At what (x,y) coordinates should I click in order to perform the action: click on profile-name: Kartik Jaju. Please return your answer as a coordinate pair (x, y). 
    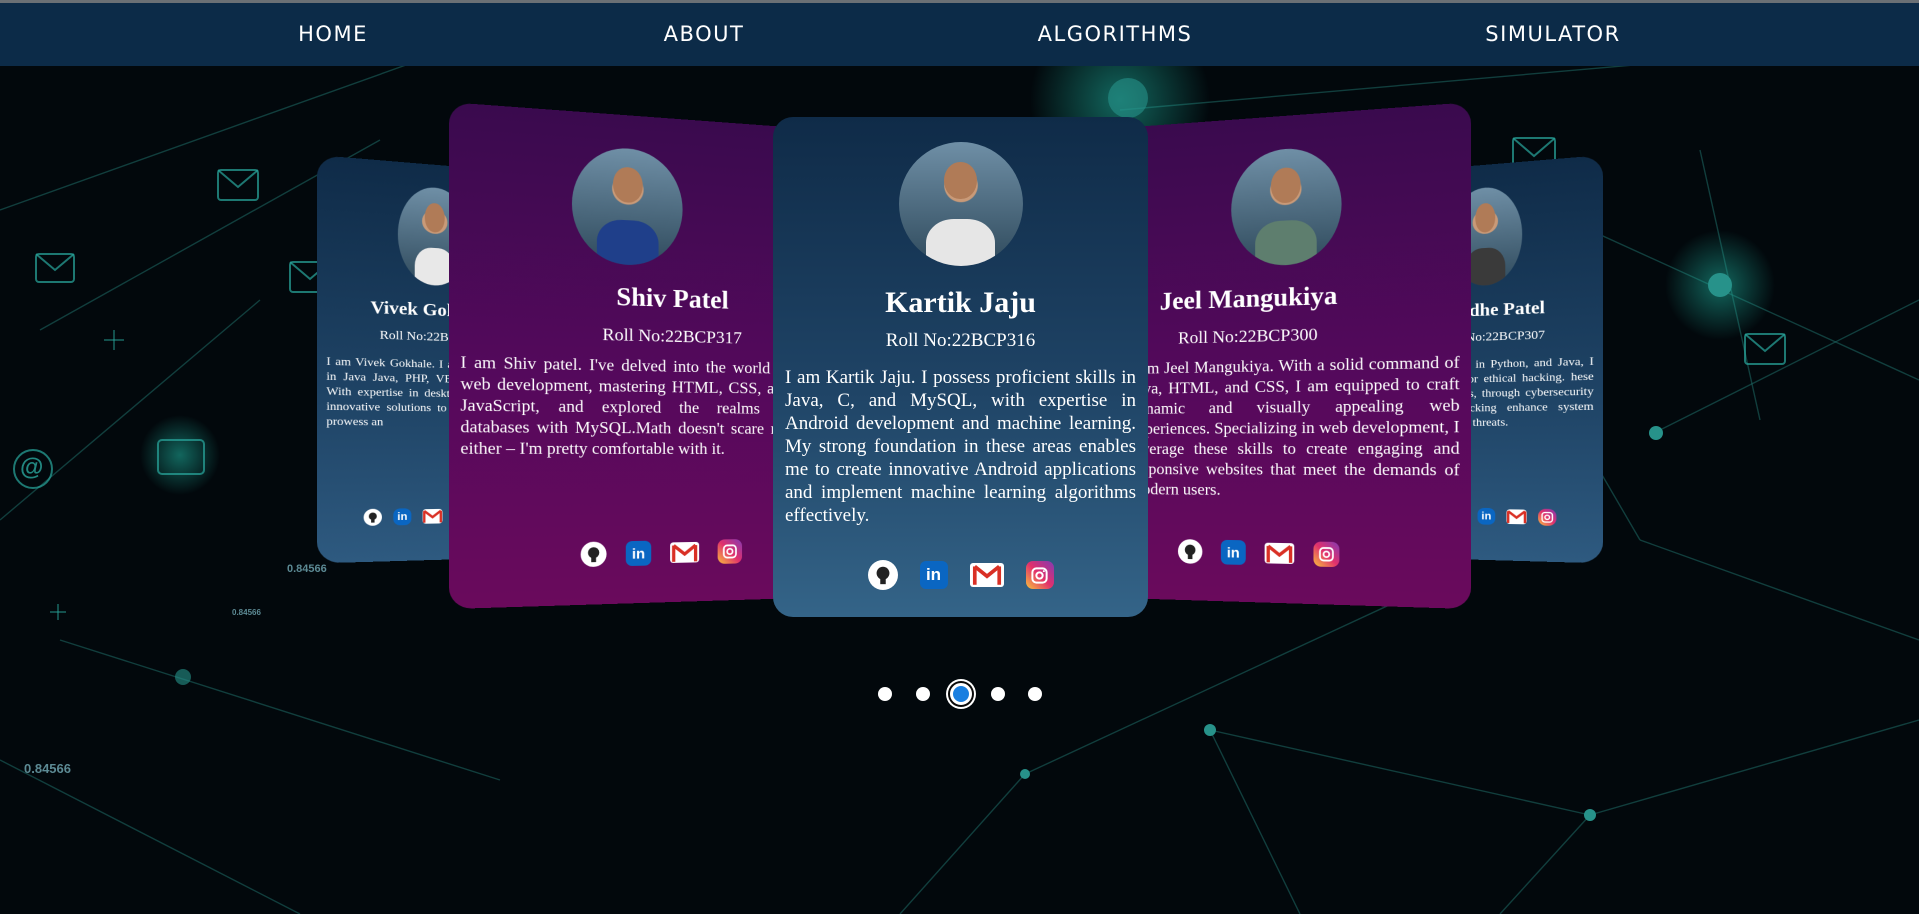
    Looking at the image, I should click on (960, 303).